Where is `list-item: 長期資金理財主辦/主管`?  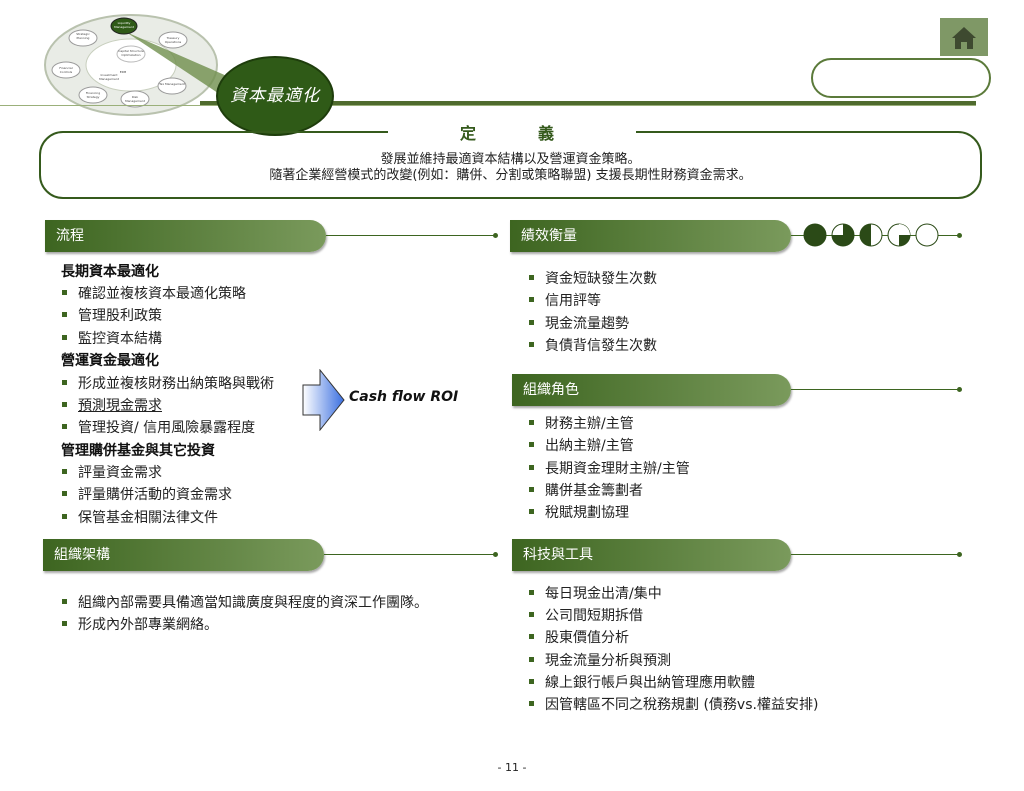
list-item: 長期資金理財主辦/主管 is located at coordinates (609, 468).